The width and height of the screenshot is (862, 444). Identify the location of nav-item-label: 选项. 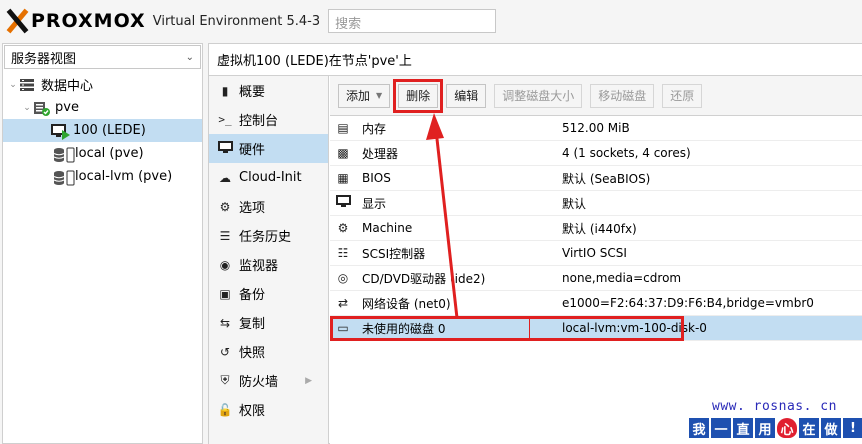
(252, 208).